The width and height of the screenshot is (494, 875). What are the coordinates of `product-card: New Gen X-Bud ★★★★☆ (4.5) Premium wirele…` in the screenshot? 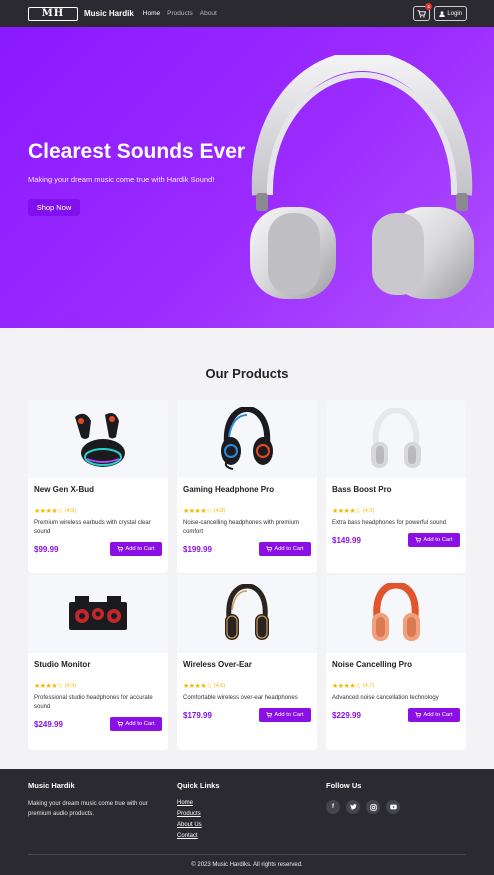 It's located at (98, 486).